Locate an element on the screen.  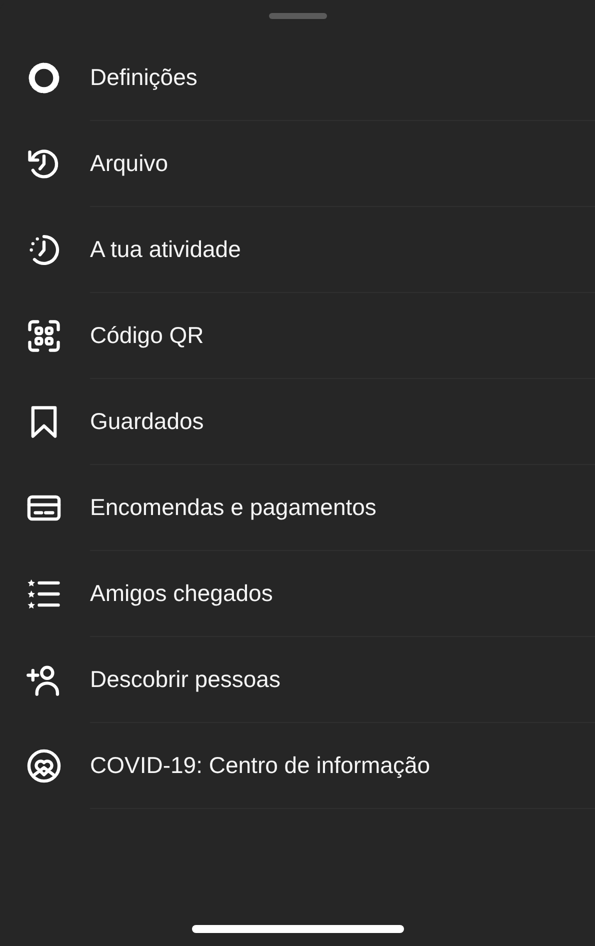
menu-item-label: Amigos chegados is located at coordinates (181, 593).